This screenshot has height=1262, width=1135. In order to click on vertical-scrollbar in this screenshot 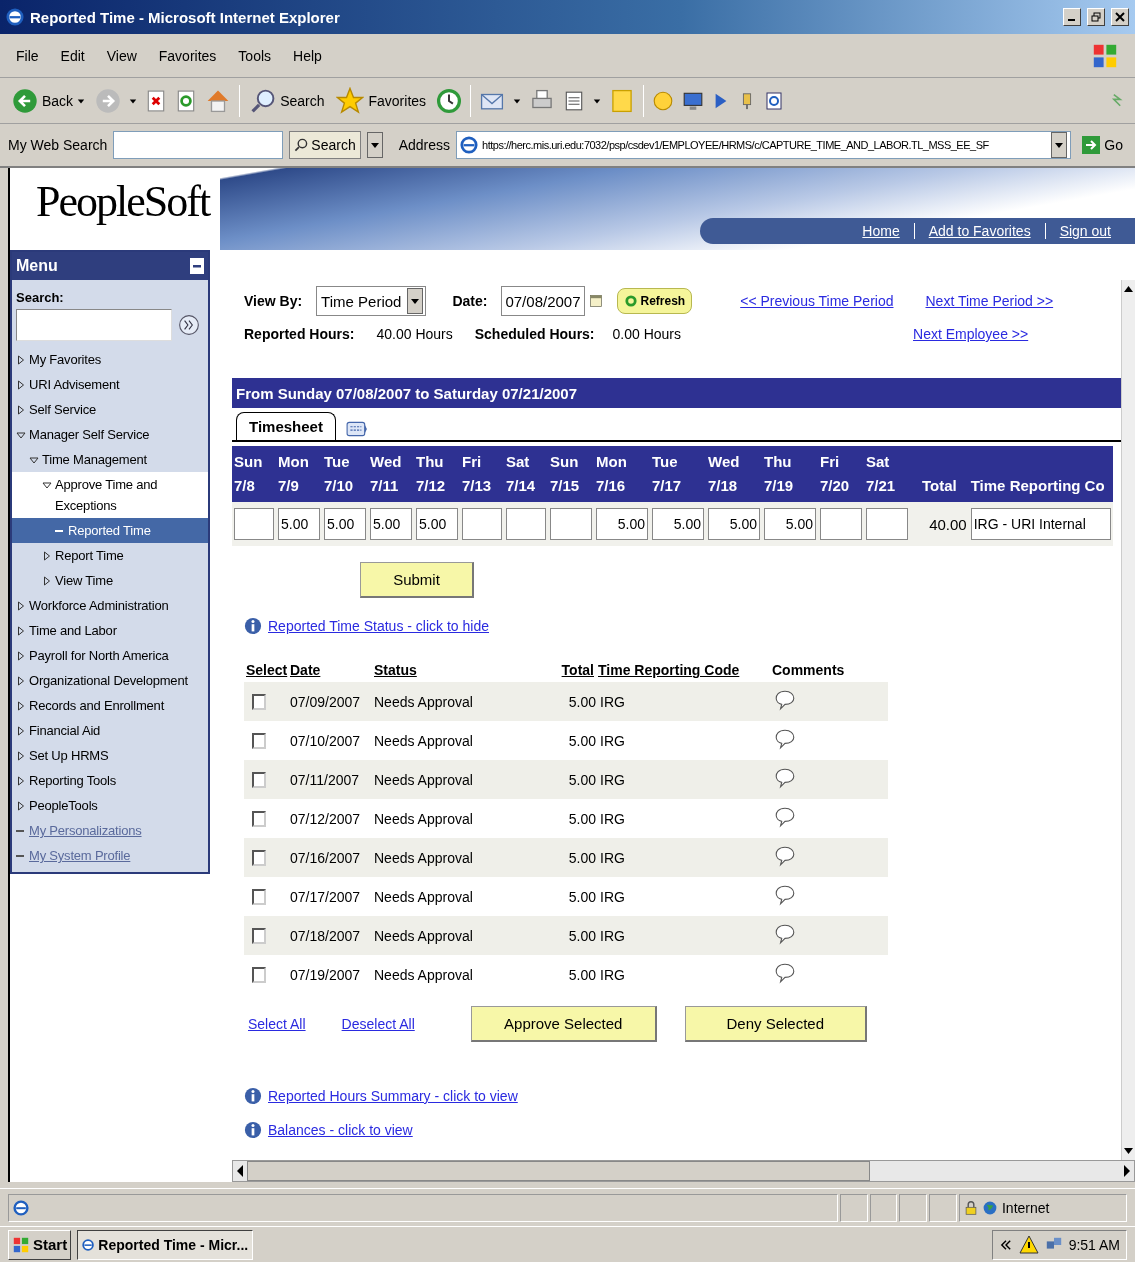, I will do `click(1128, 720)`.